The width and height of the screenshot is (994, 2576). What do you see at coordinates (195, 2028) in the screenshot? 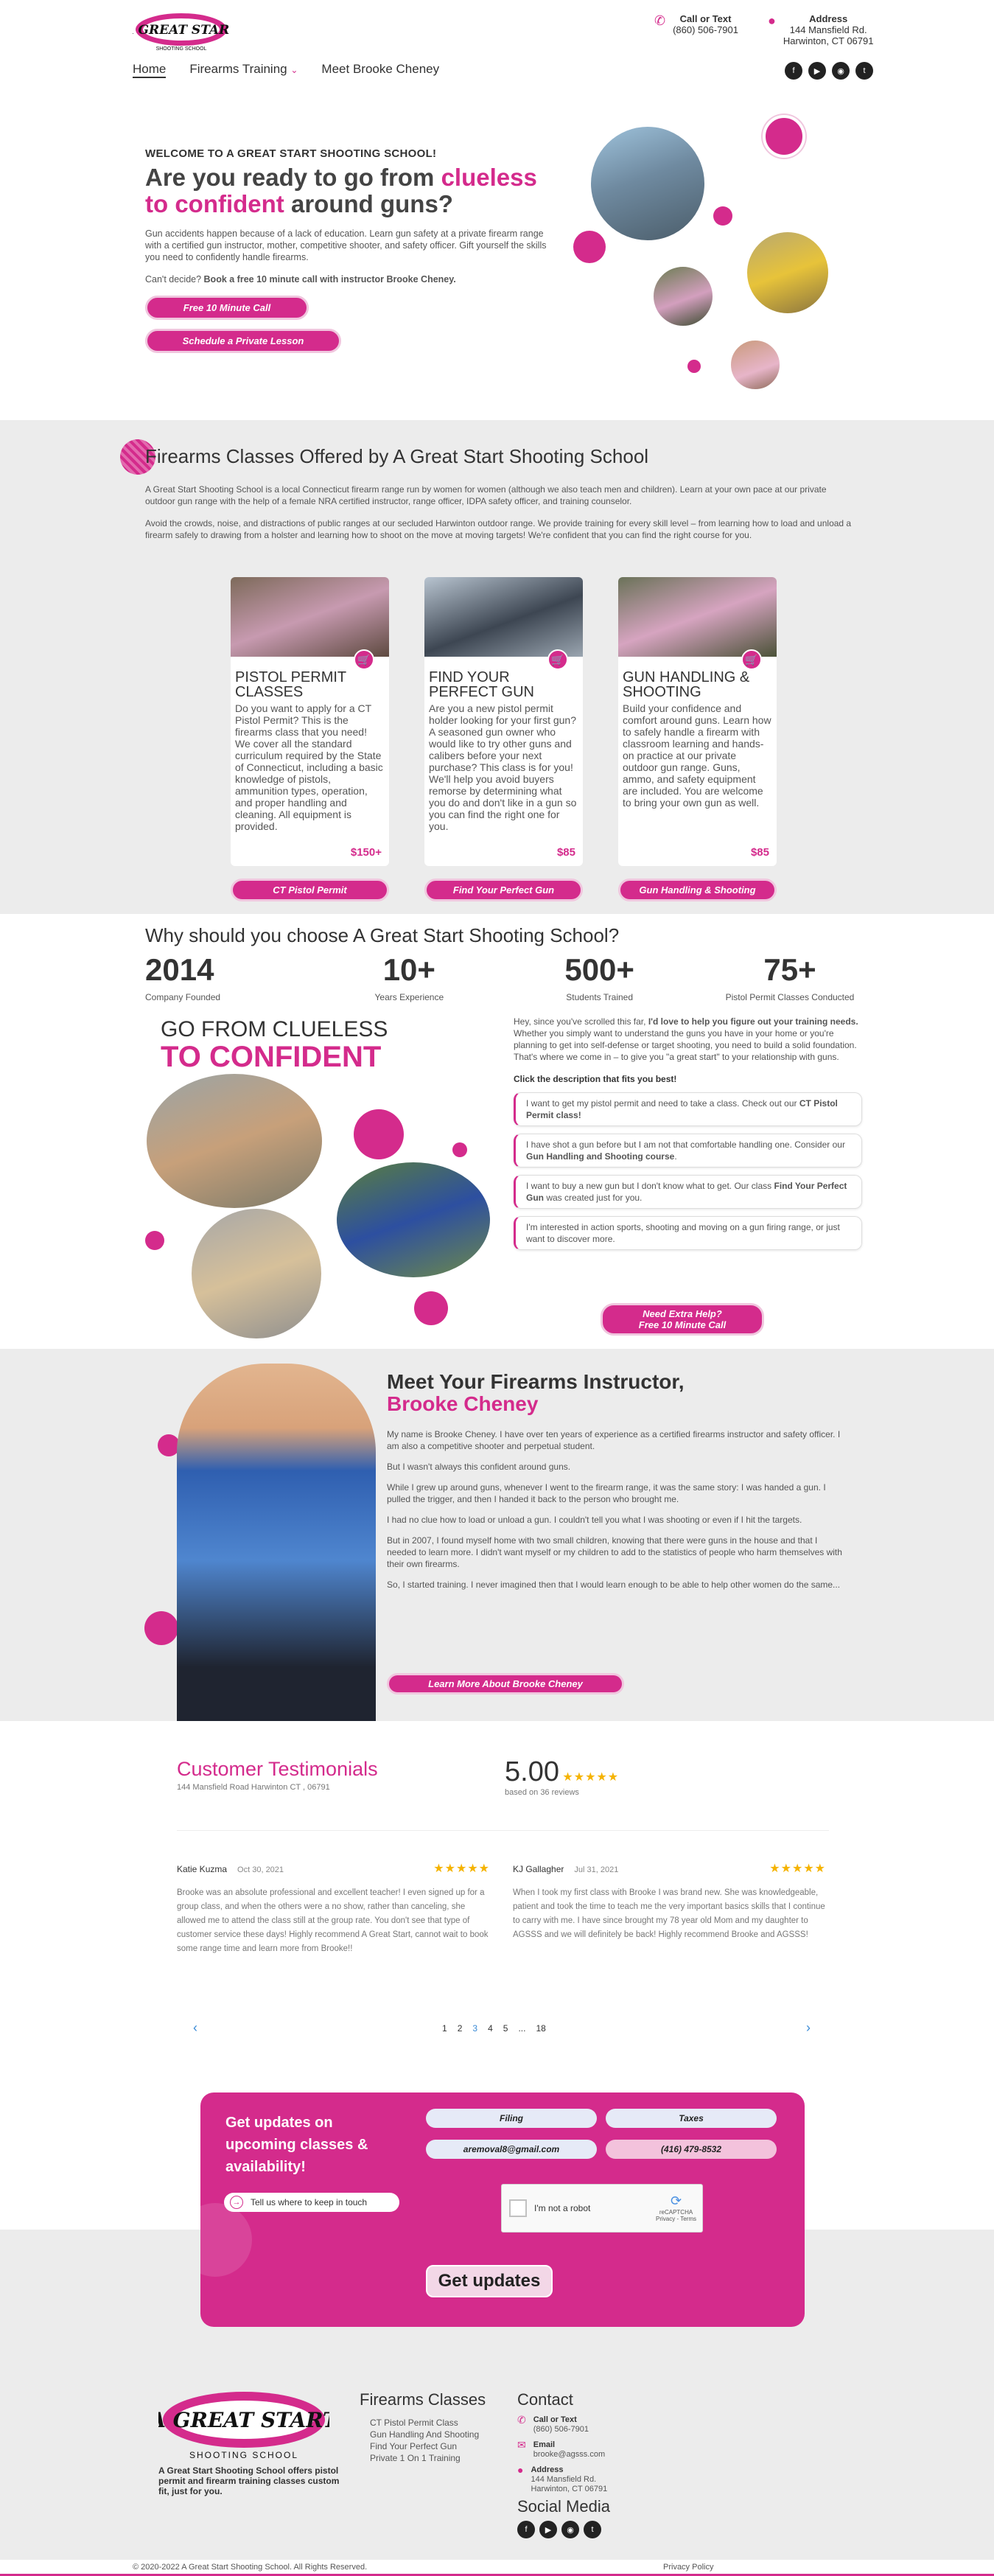
I see `prev-arrow-icon: ‹` at bounding box center [195, 2028].